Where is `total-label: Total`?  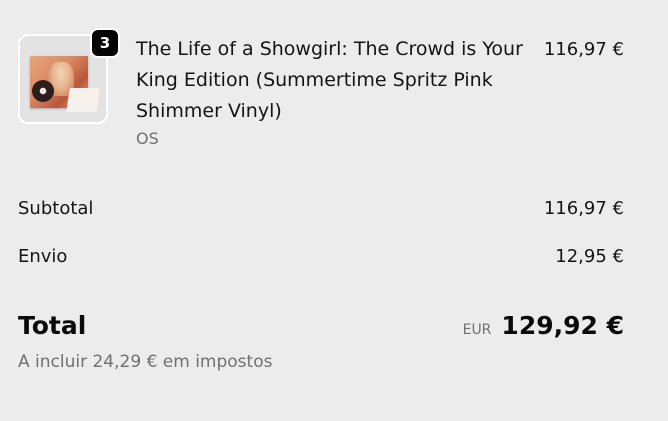 total-label: Total is located at coordinates (52, 325).